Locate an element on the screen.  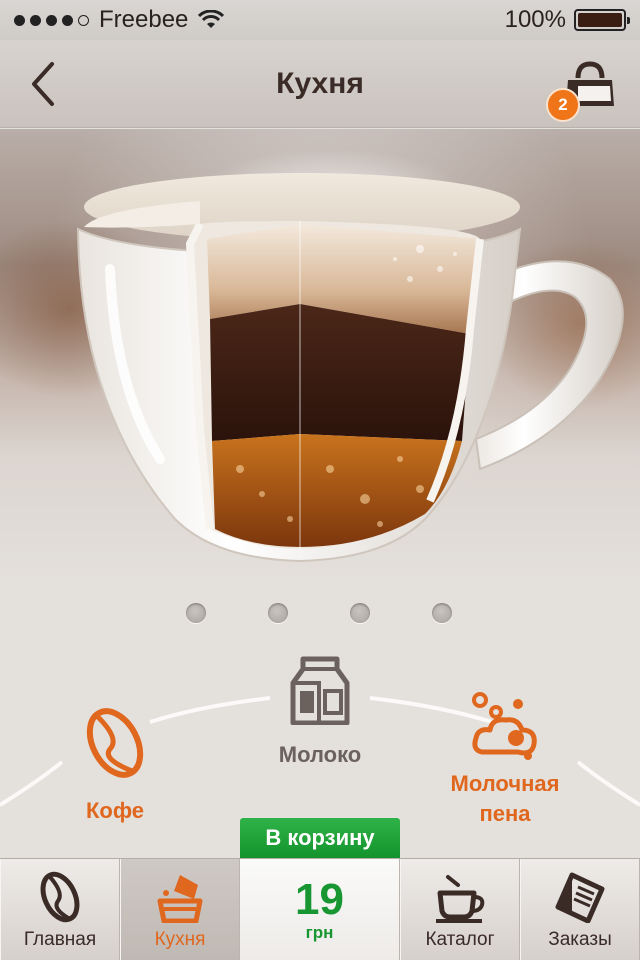
tab-catalog: Каталог is located at coordinates (460, 909).